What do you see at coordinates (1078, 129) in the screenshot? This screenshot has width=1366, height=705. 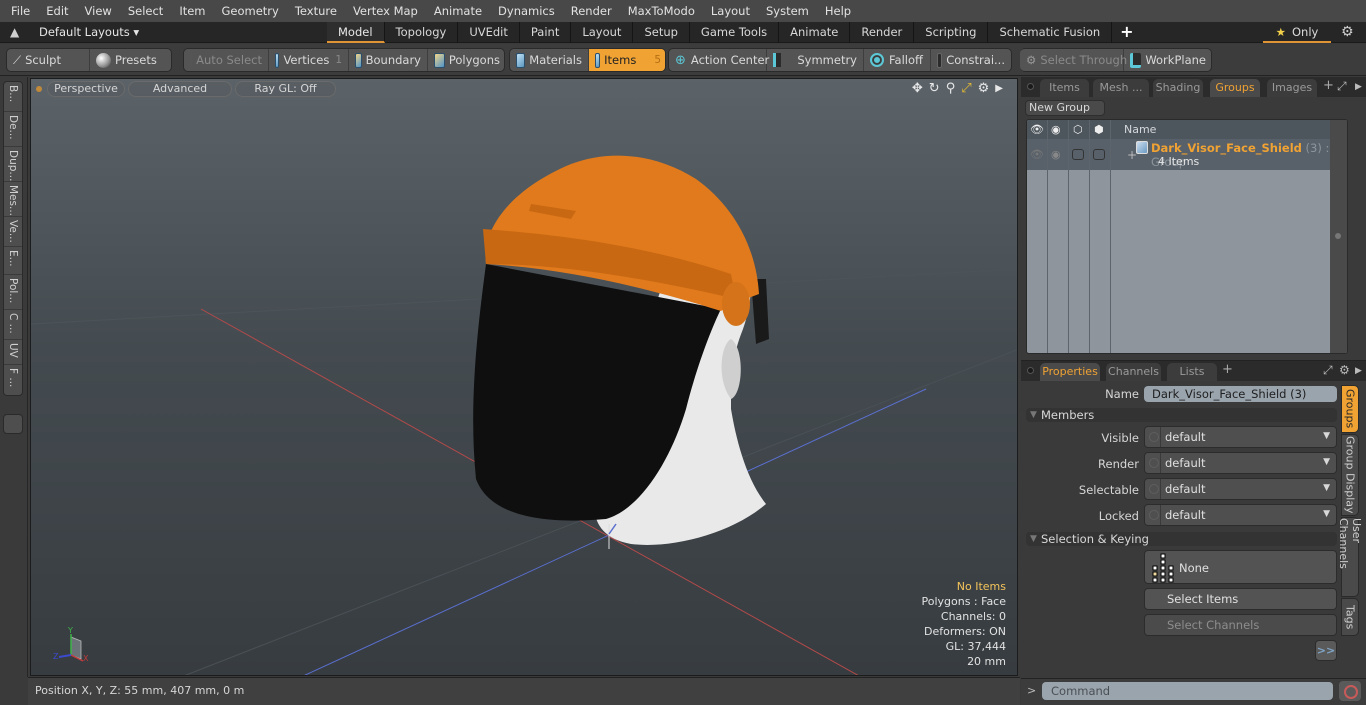 I see `select-column-cube-icon: ⬡` at bounding box center [1078, 129].